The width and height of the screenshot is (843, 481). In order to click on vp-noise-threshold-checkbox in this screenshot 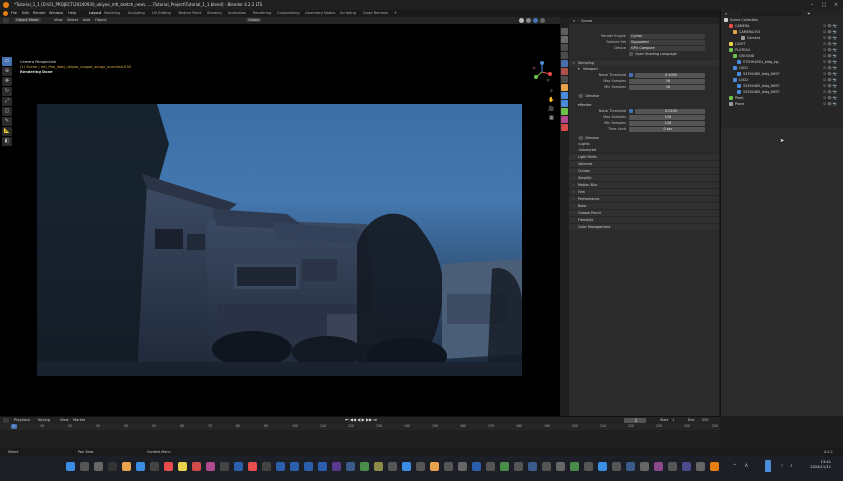, I will do `click(631, 75)`.